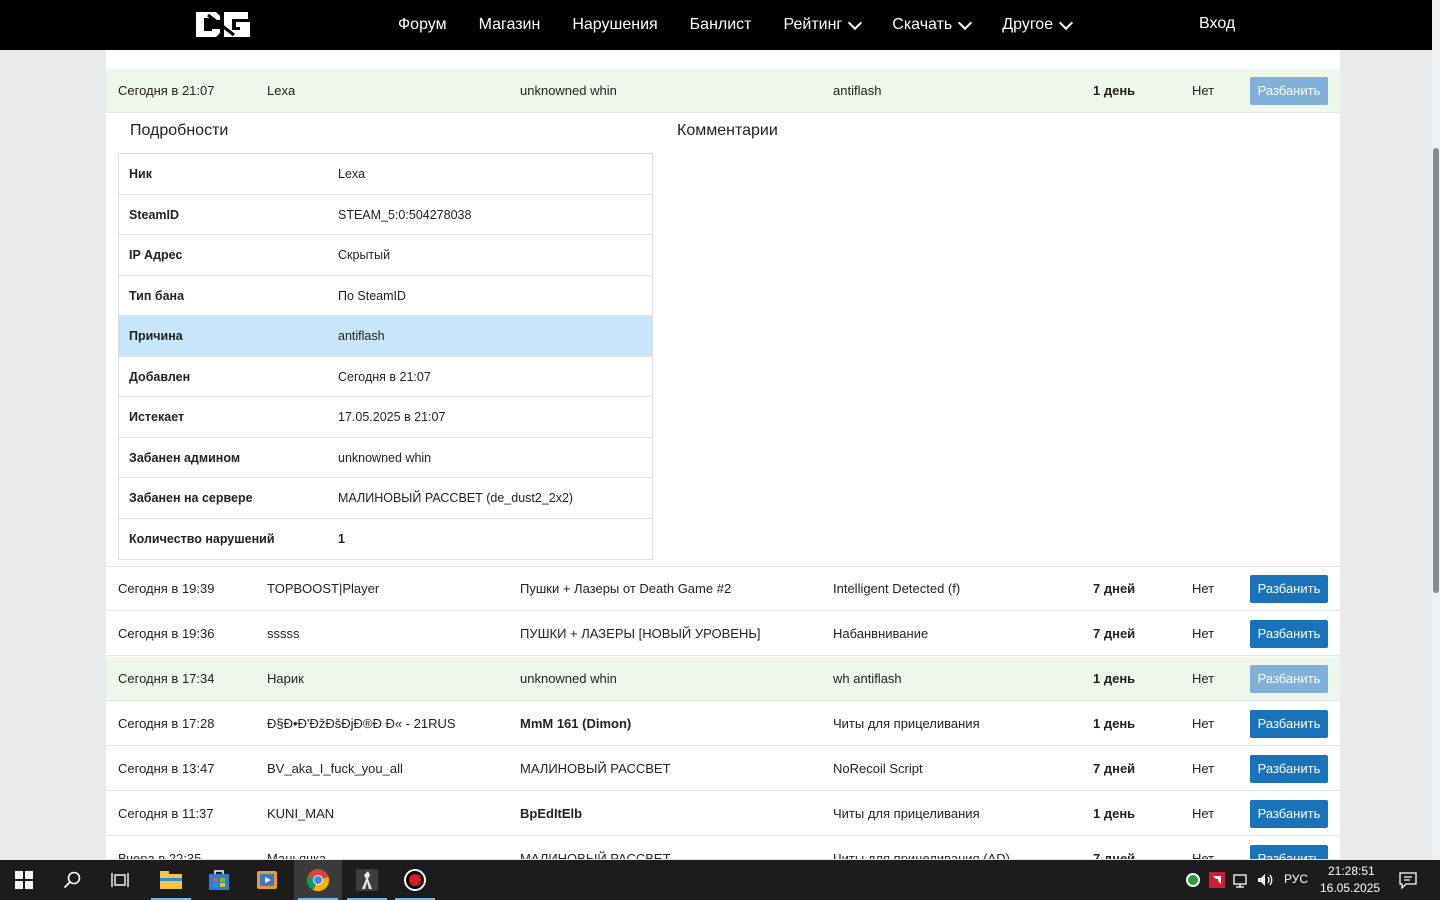 This screenshot has height=900, width=1440. Describe the element at coordinates (614, 25) in the screenshot. I see `nav-violations: Нарушения` at that location.